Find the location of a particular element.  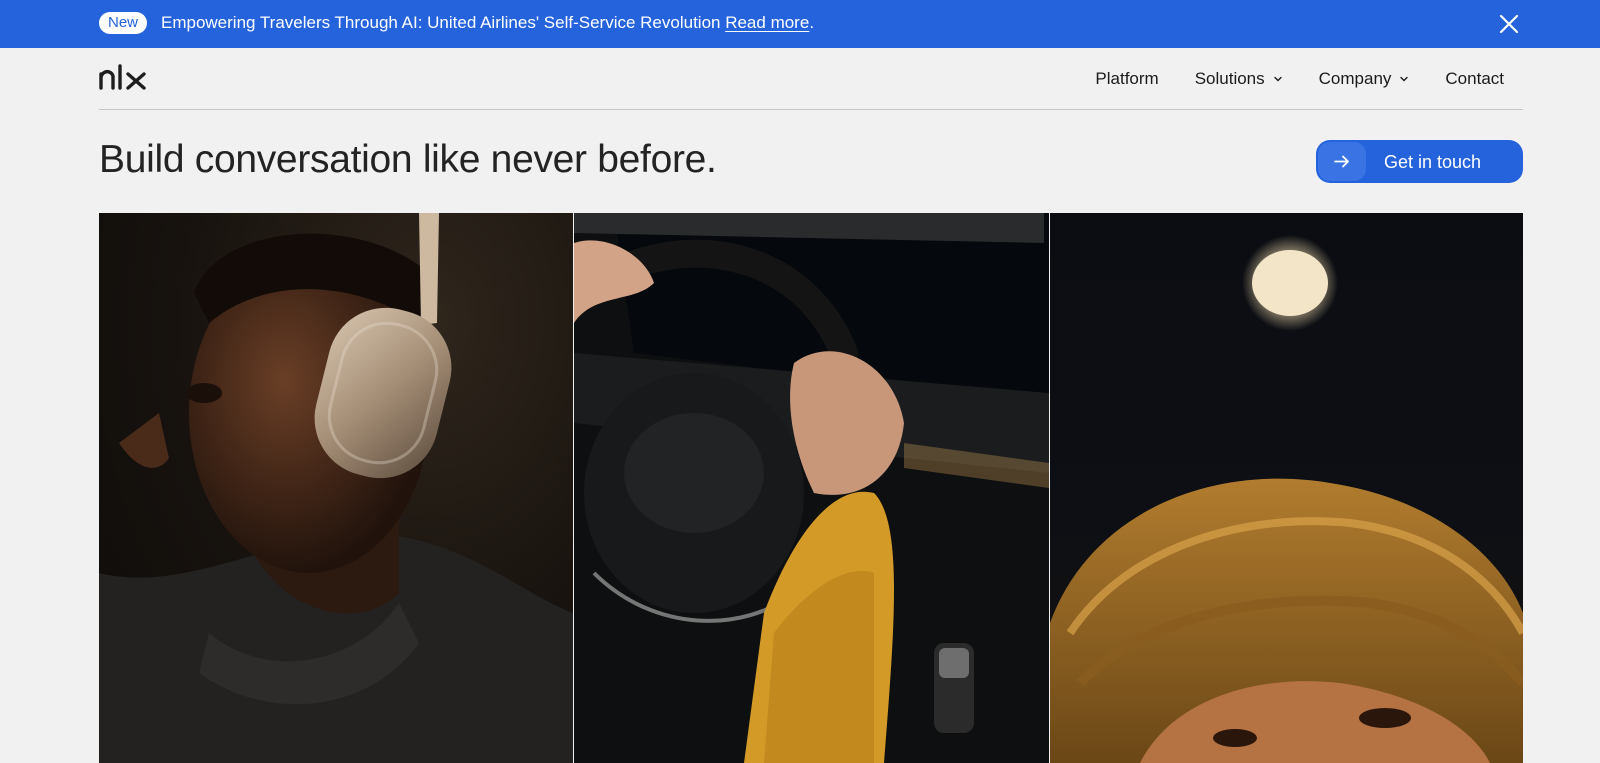

nav-platform: Platform is located at coordinates (1126, 79).